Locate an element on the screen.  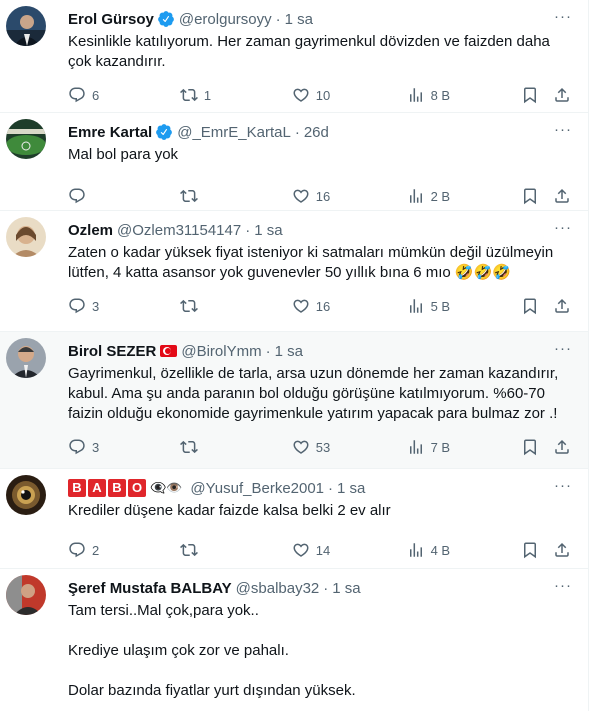
tweet-header: Ozlem @Ozlem31154147 · 1 sa is located at coordinates (320, 230).